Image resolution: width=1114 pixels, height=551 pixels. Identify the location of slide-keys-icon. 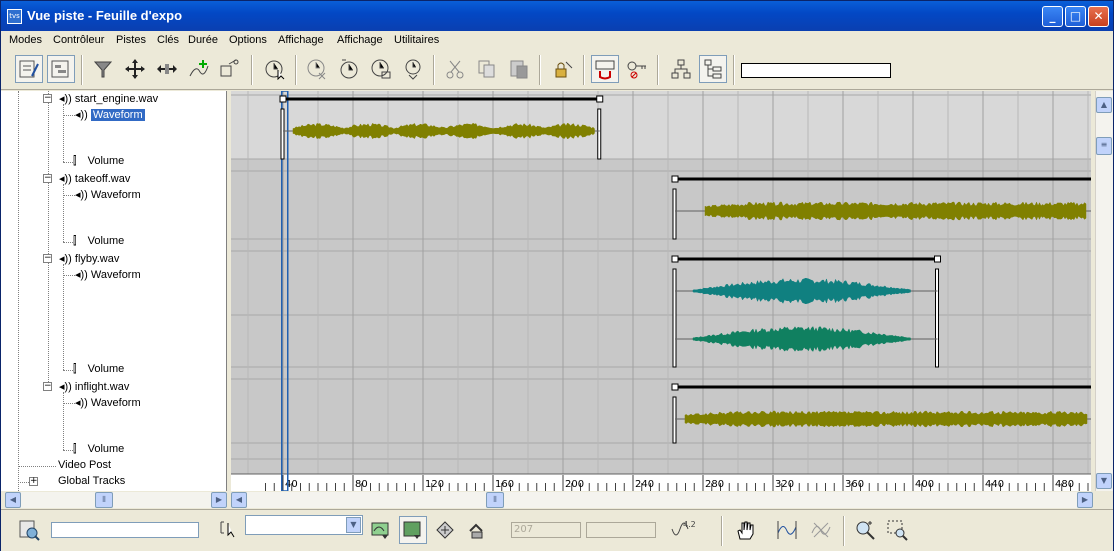
(167, 69).